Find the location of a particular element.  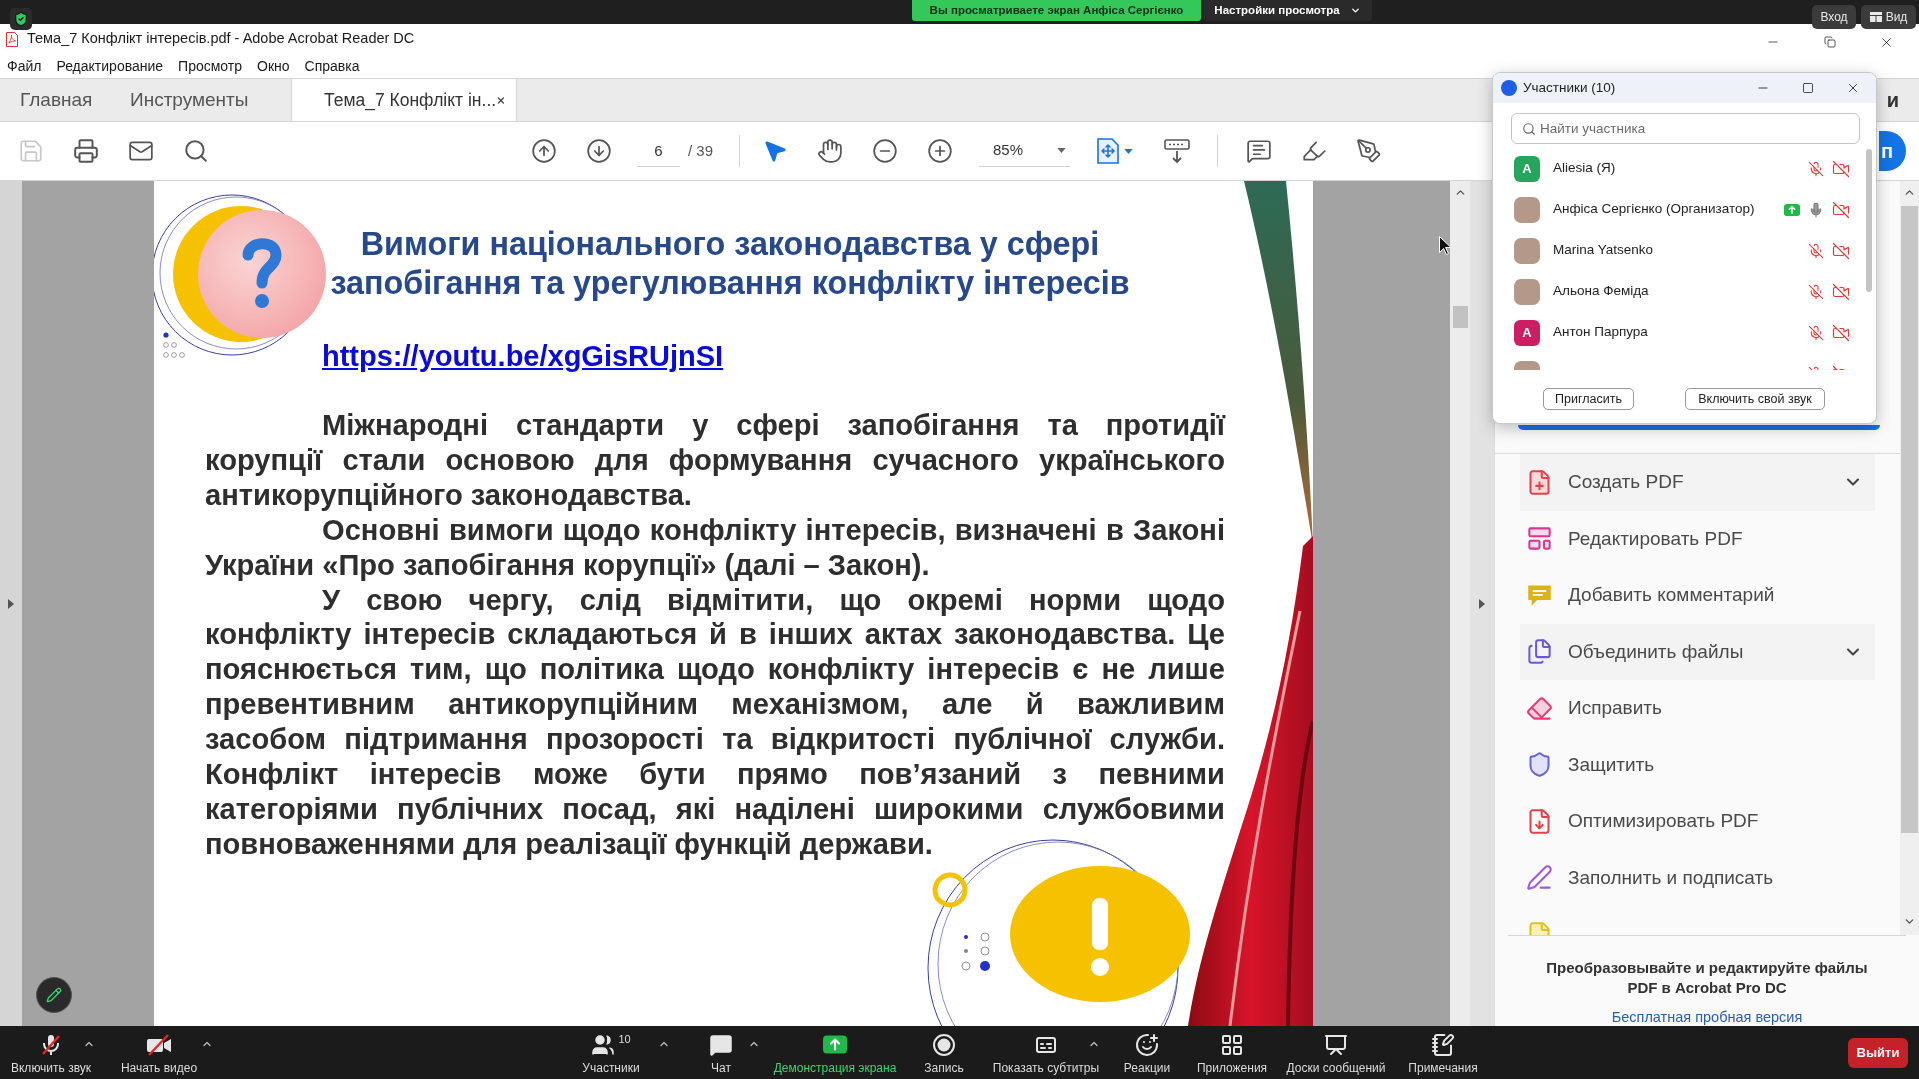

tool-item: Защитить is located at coordinates (1697, 764).